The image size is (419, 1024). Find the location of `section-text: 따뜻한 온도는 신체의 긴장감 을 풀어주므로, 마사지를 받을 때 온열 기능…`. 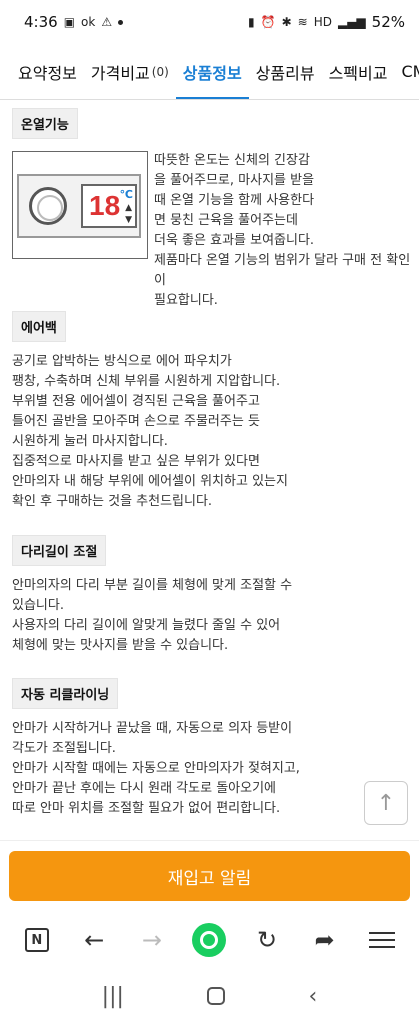

section-text: 따뜻한 온도는 신체의 긴장감 을 풀어주므로, 마사지를 받을 때 온열 기능… is located at coordinates (282, 230).